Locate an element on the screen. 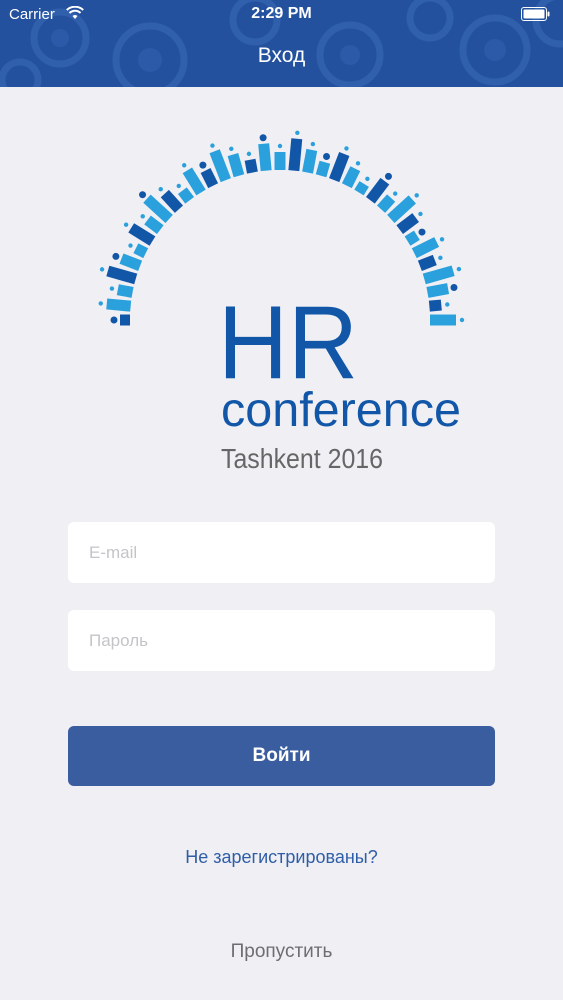  status-bar: Carrier 2:29 PM is located at coordinates (281, 15).